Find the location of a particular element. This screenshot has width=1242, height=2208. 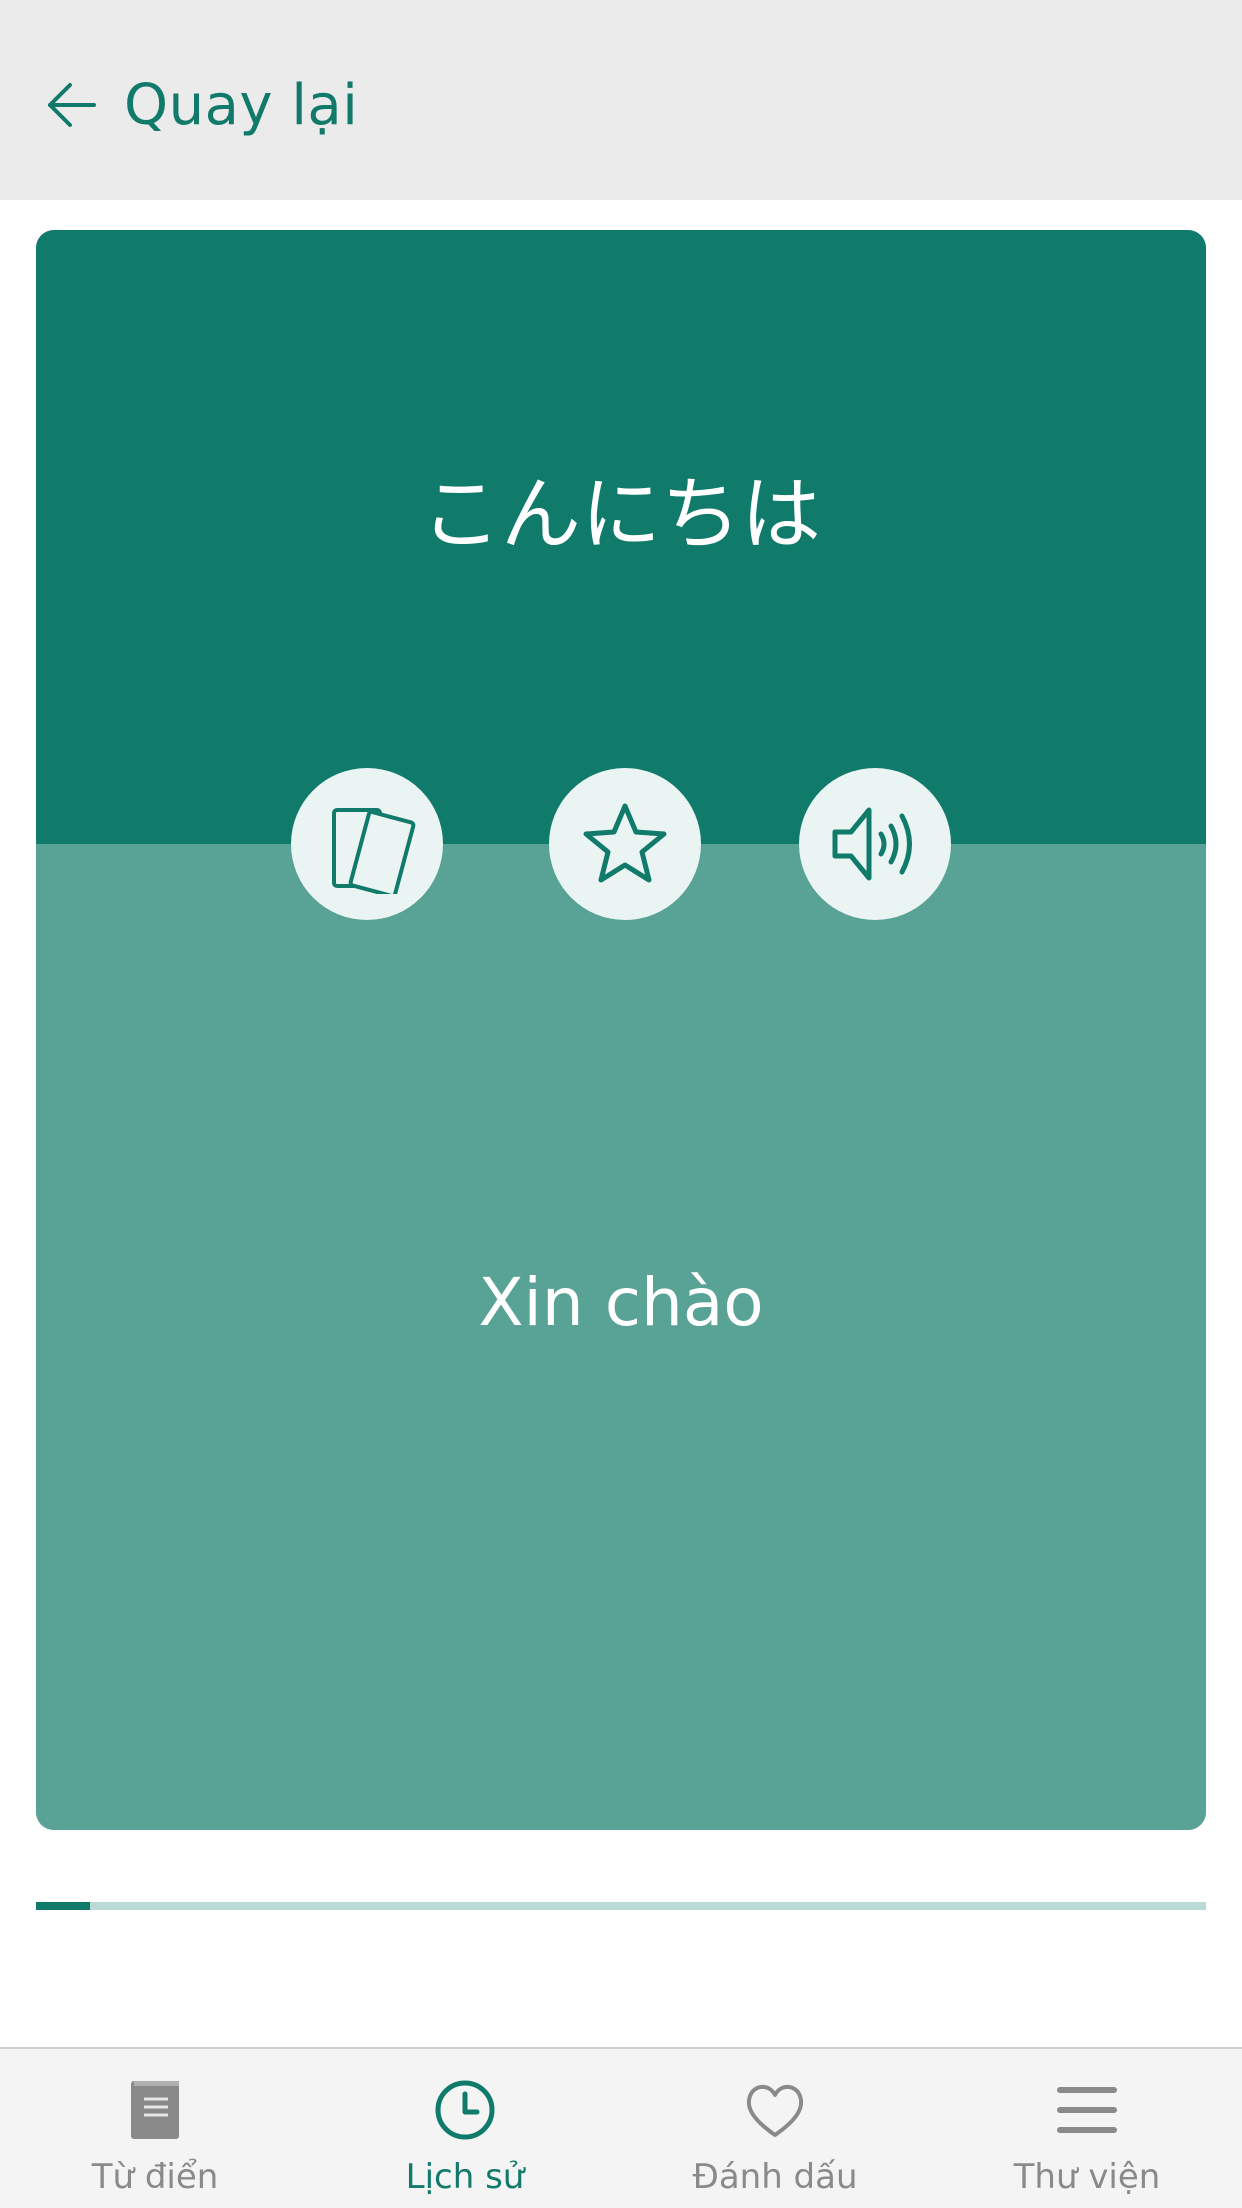

tab-library: Thư viện is located at coordinates (1087, 2128).